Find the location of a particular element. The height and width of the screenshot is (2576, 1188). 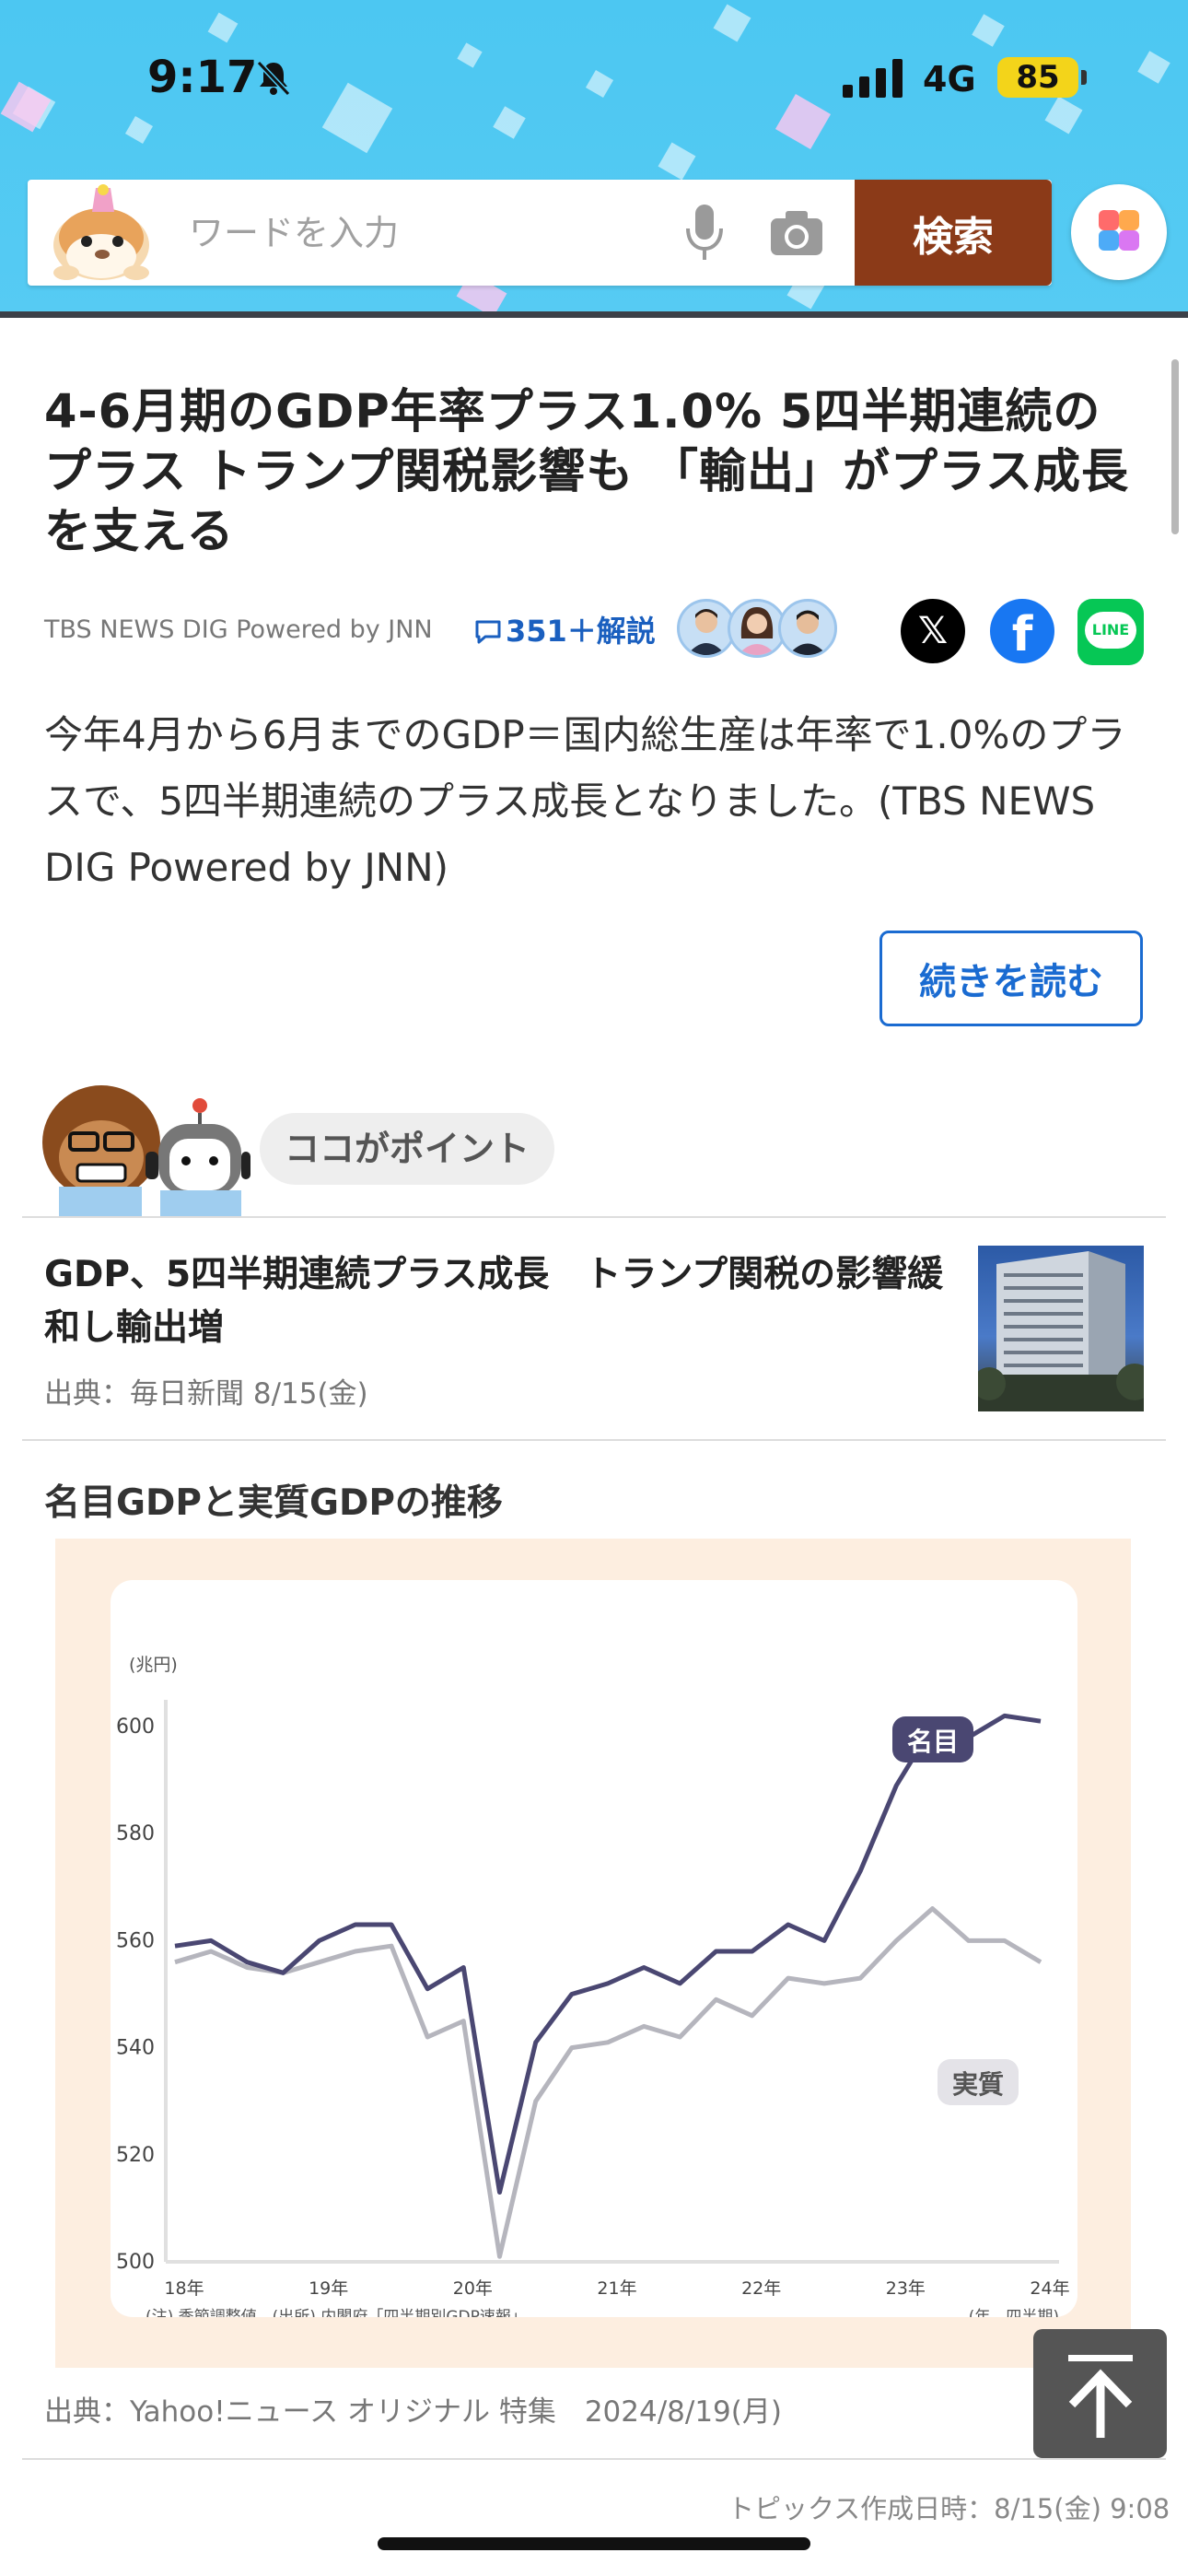

chart-section-title: 名目GDPと実質GDPの推移 is located at coordinates (273, 1503).